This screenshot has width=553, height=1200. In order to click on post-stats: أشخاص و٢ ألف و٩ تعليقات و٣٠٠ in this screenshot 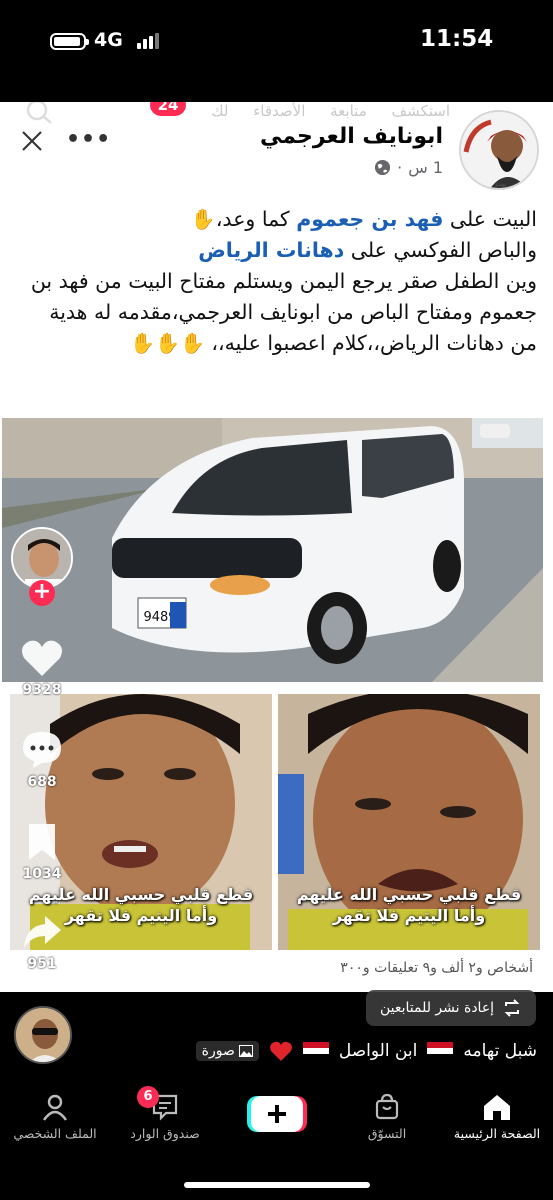, I will do `click(436, 968)`.